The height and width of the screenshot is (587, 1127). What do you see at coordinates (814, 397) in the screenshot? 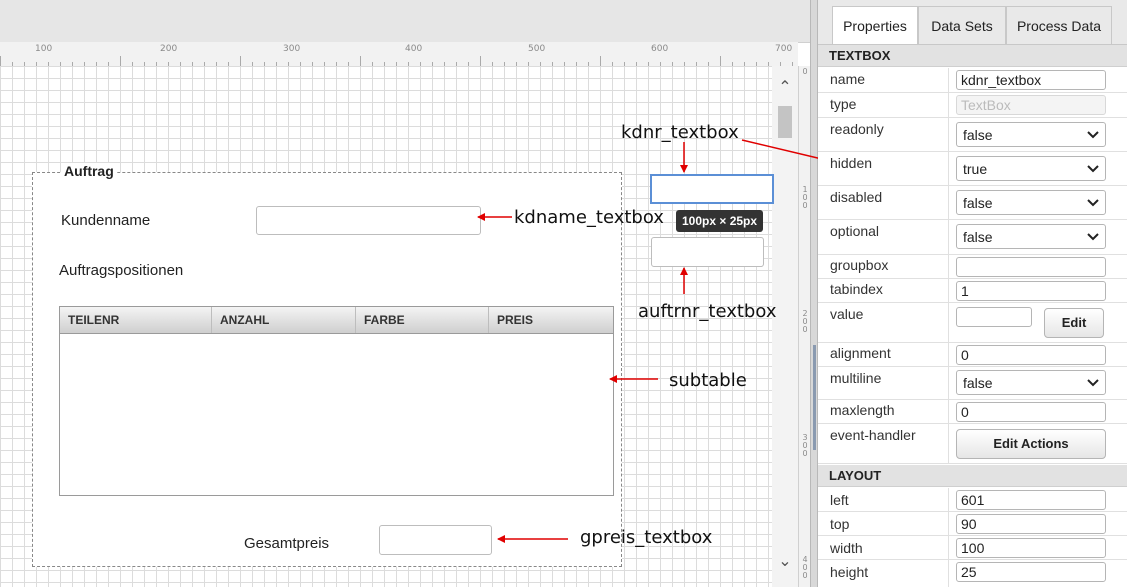
I see `splitter-handle` at bounding box center [814, 397].